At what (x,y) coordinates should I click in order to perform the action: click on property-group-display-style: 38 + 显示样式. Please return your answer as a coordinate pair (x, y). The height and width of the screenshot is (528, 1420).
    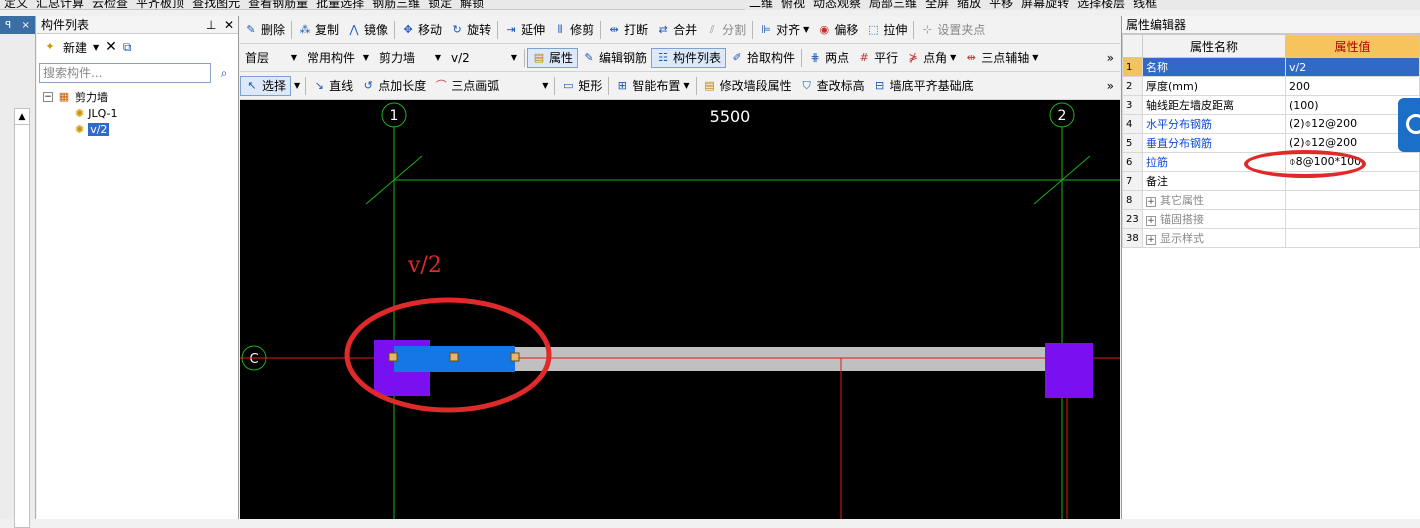
    Looking at the image, I should click on (1271, 238).